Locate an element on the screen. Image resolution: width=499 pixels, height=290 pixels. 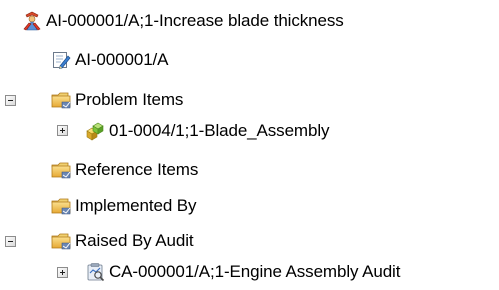
tree-node-blade-assembly: 01-0004/1;1-Blade_Assembly is located at coordinates (207, 131).